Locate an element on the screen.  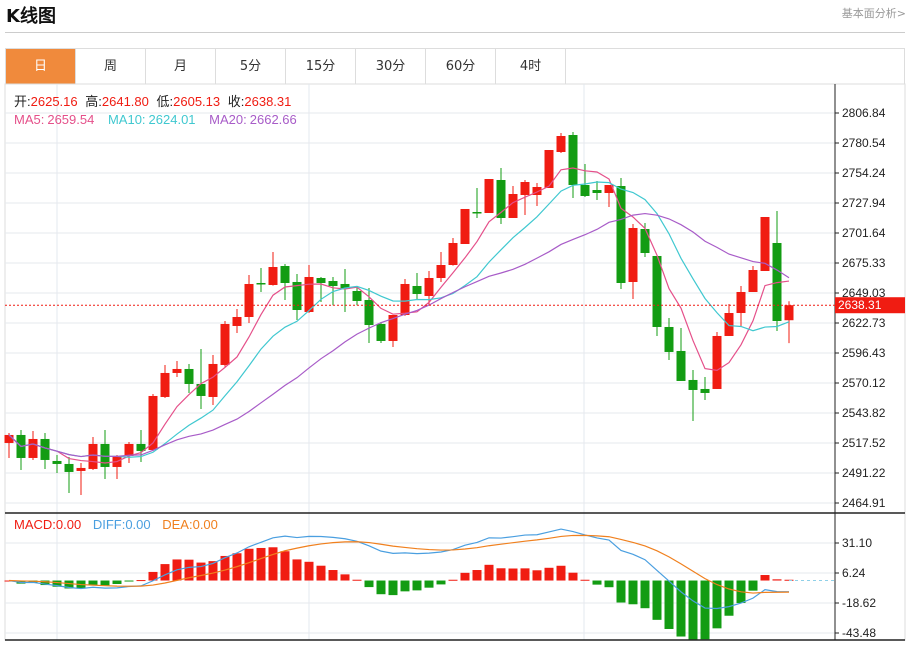
price-tick-label: 2517.52 is located at coordinates (864, 443).